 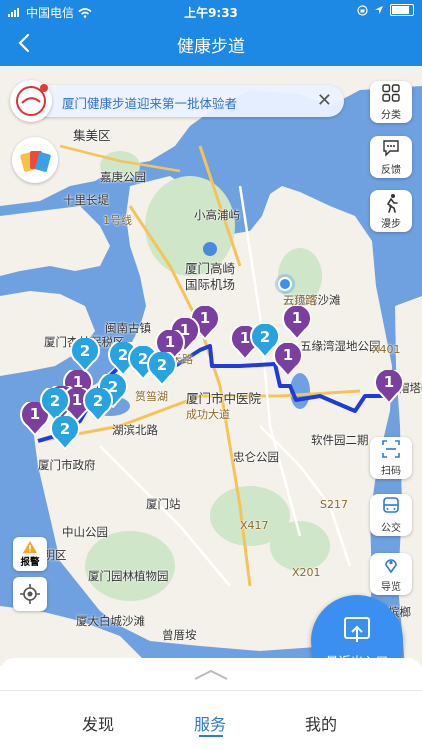 I want to click on feedback-button: 反馈, so click(x=391, y=157).